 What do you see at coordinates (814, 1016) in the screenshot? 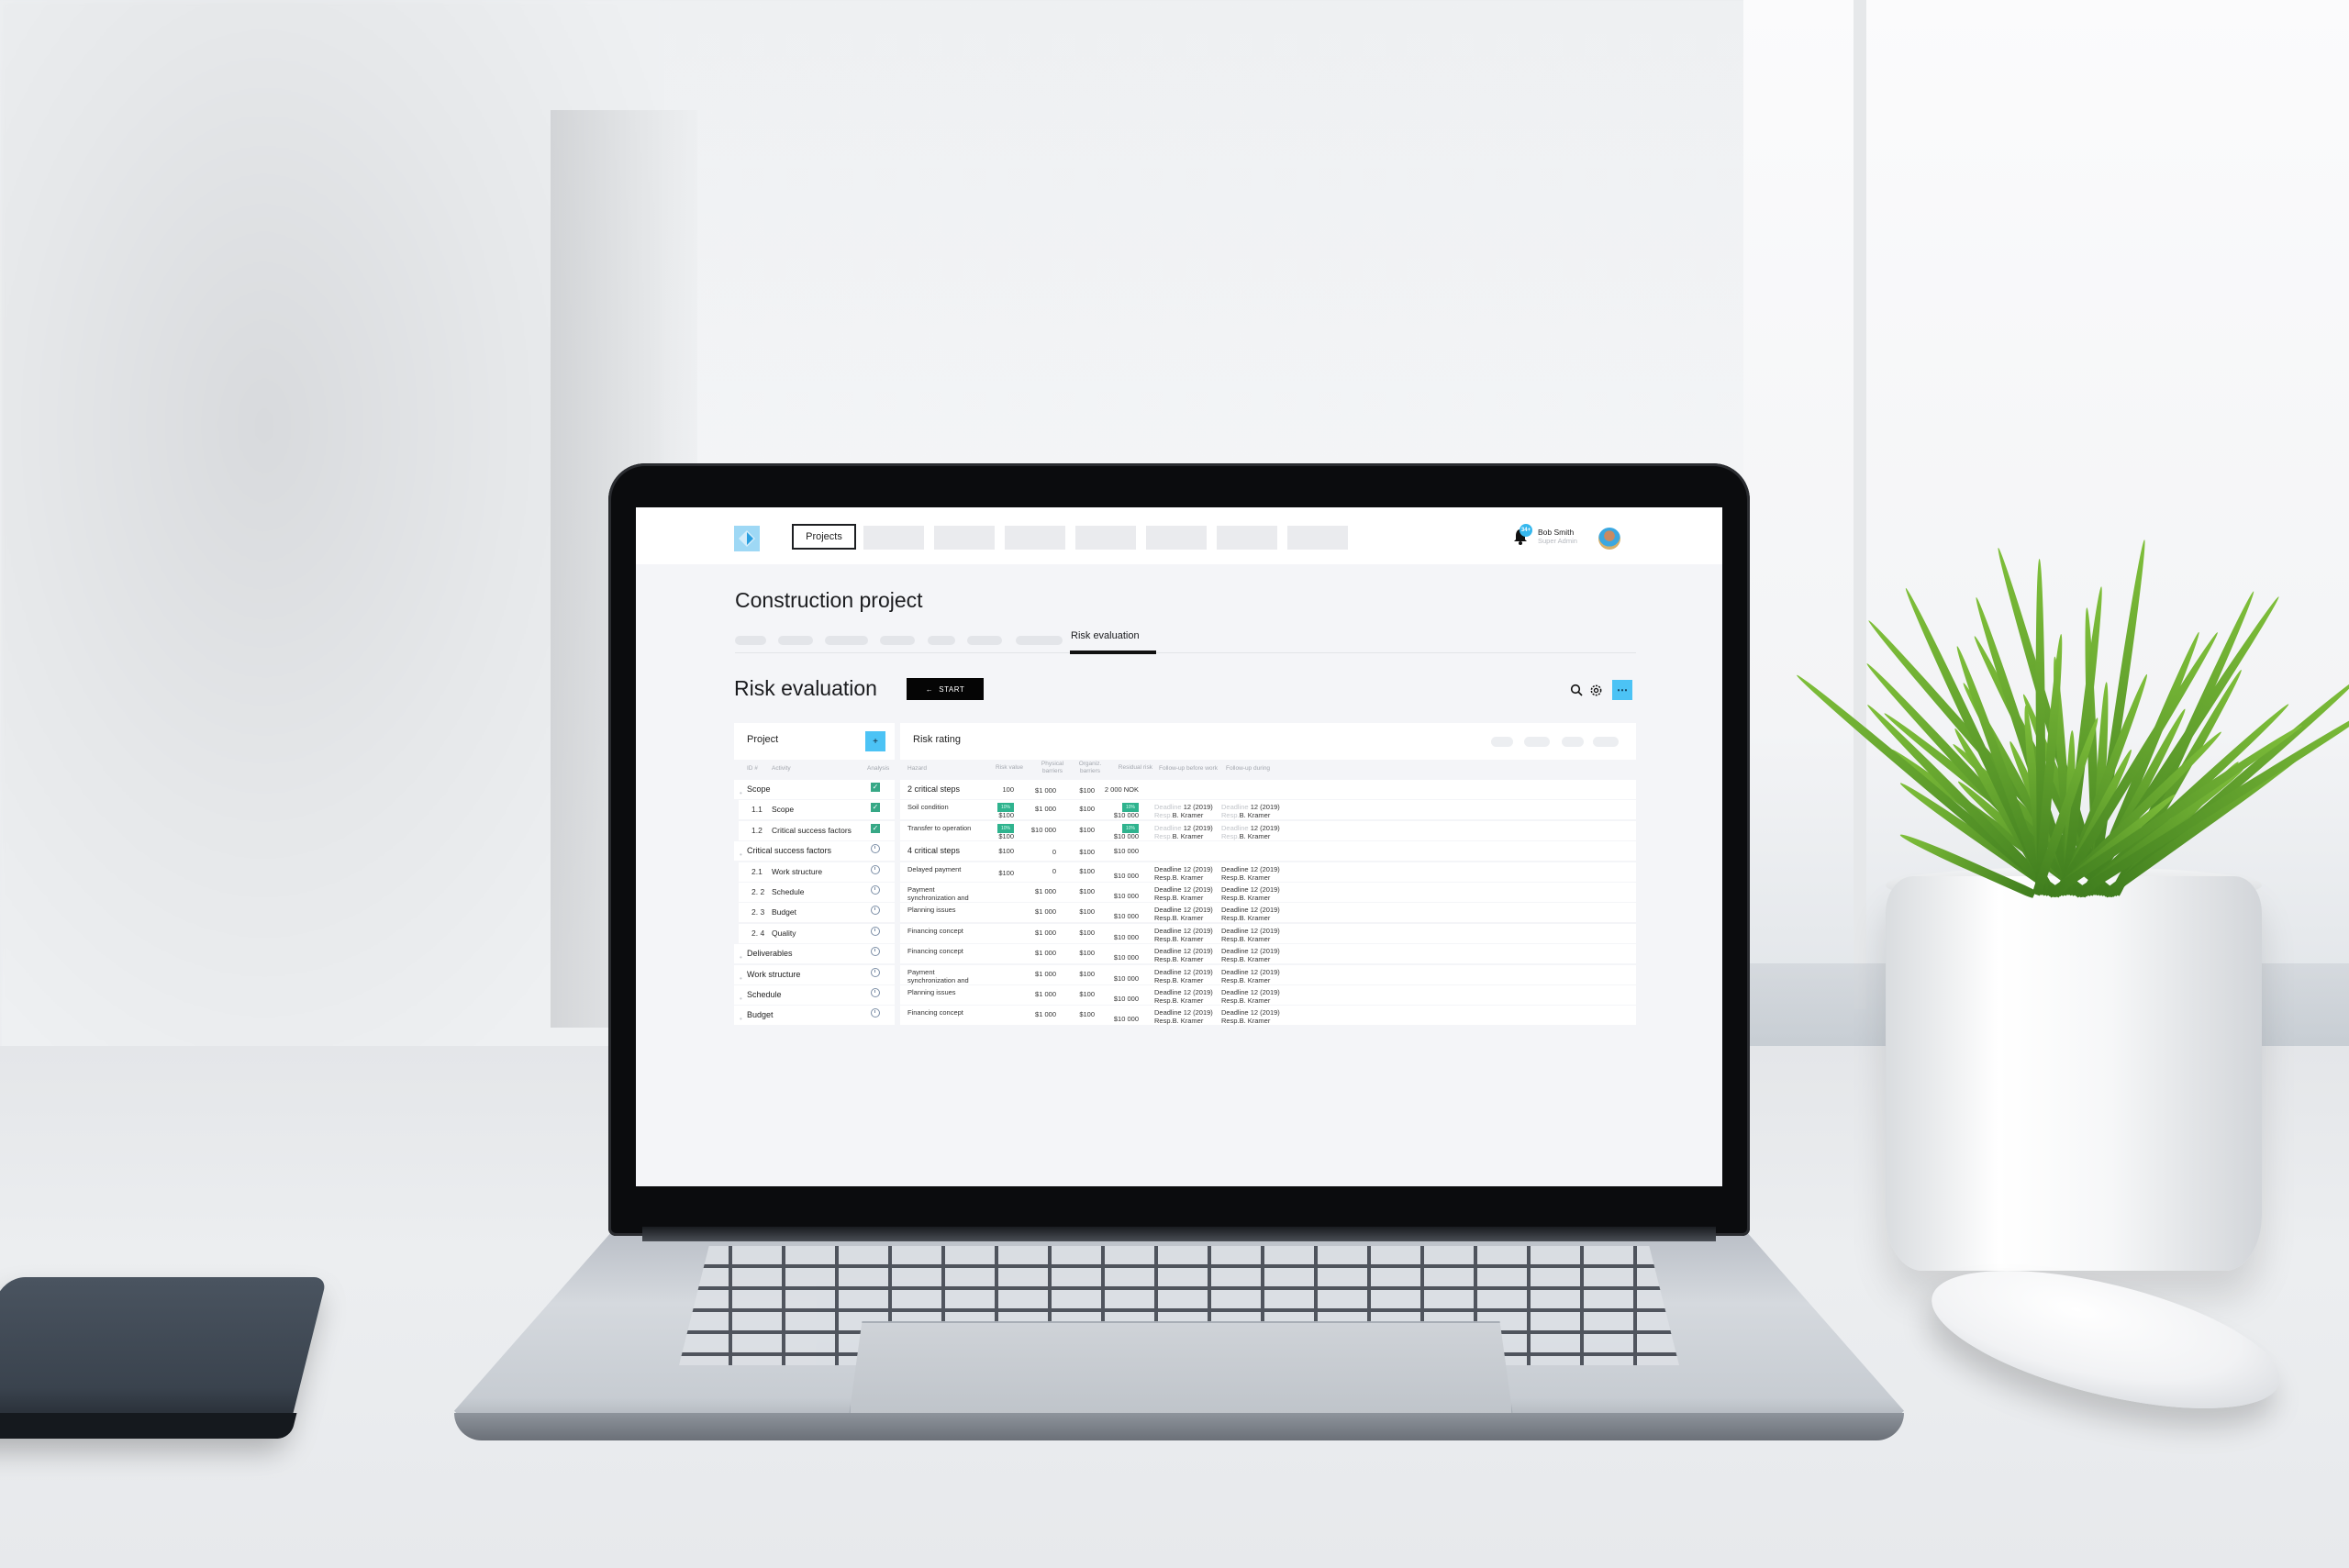
I see `activity-row: • Budget` at bounding box center [814, 1016].